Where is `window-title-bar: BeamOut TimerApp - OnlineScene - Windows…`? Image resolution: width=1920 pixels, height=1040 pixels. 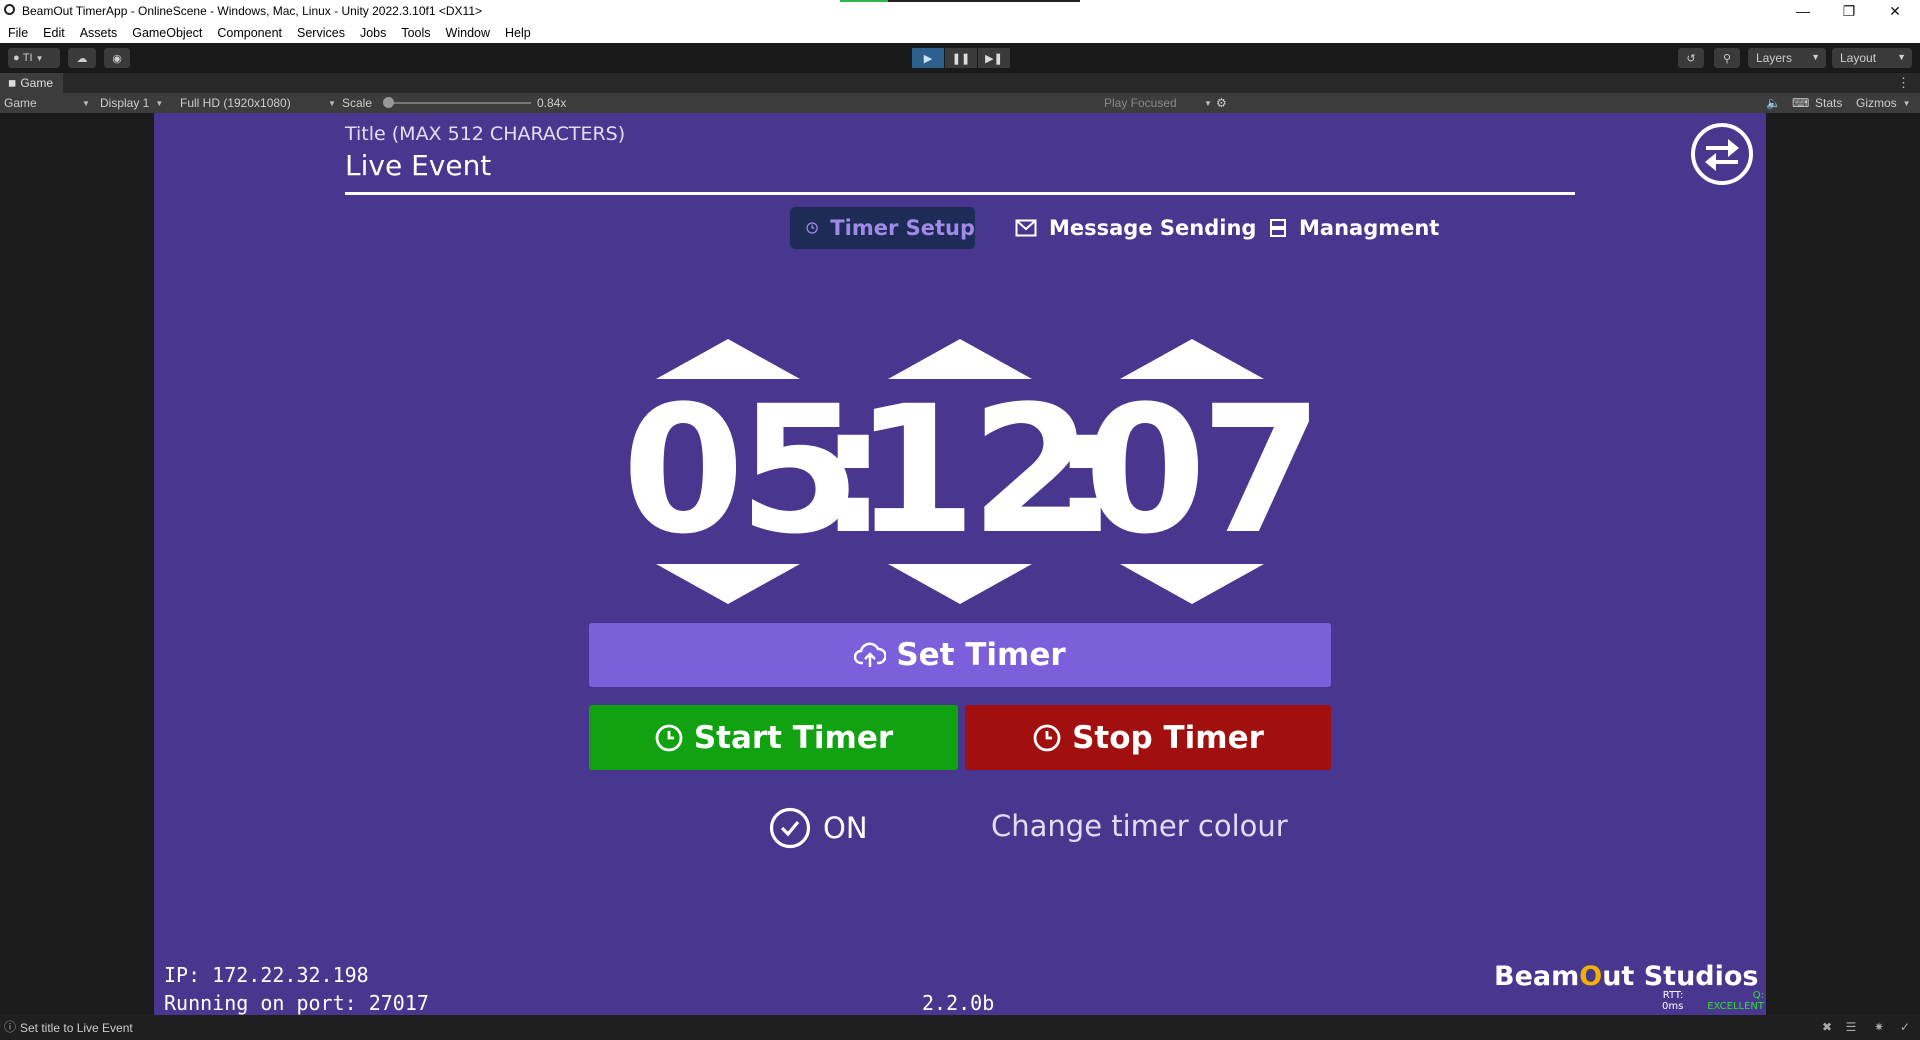
window-title-bar: BeamOut TimerApp - OnlineScene - Windows… is located at coordinates (960, 11).